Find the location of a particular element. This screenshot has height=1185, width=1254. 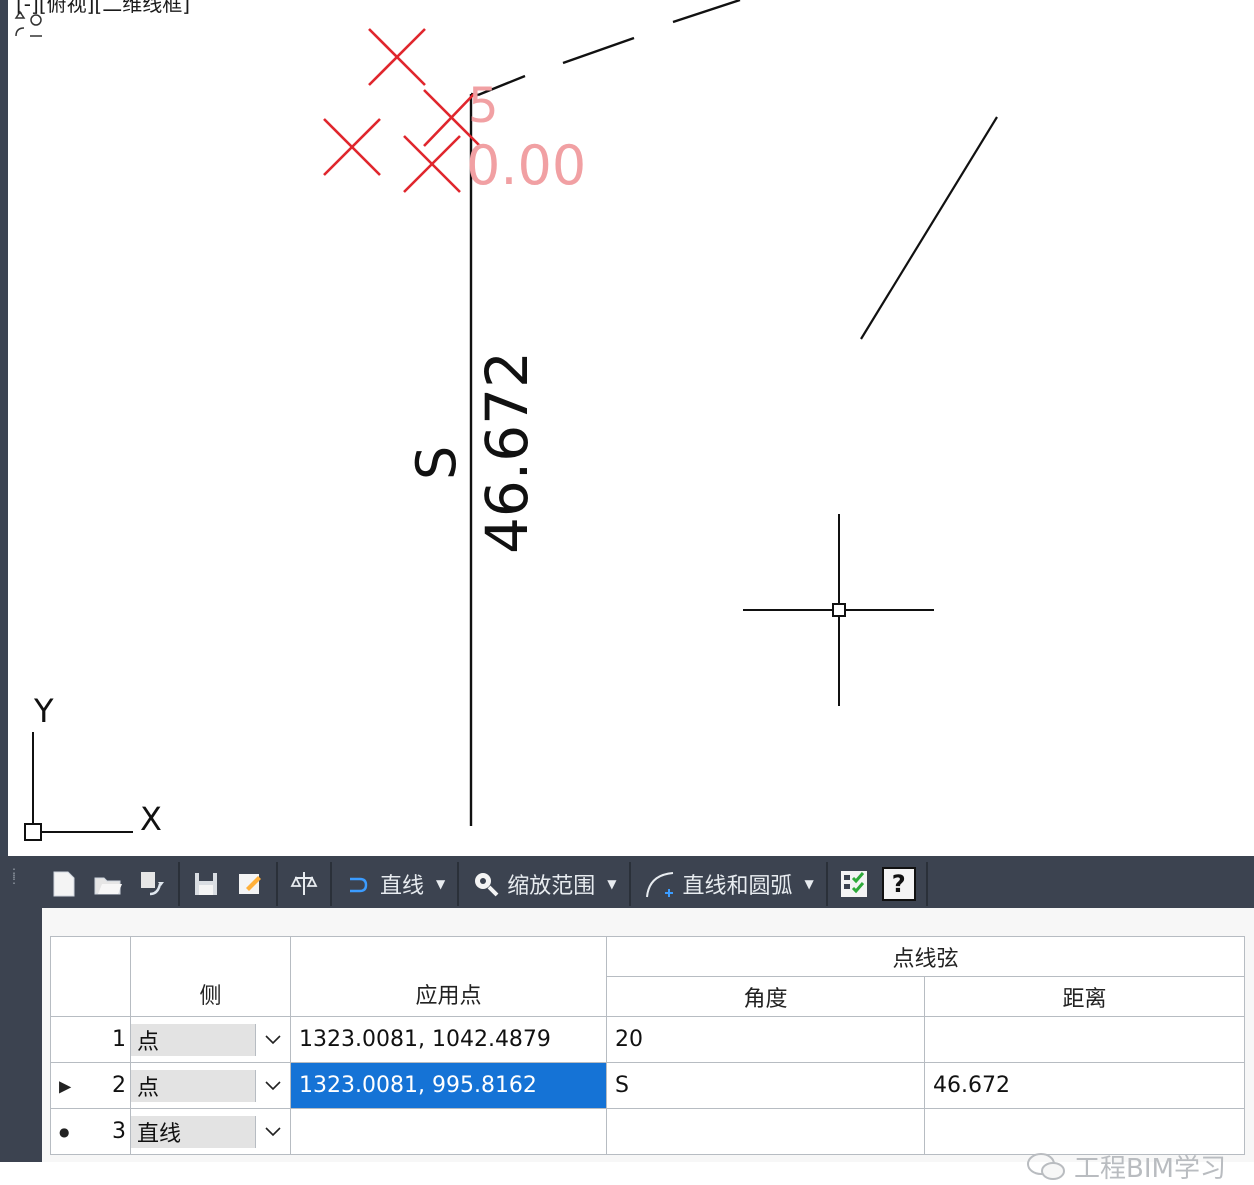

point-value: 1323.0081, 995.8162 is located at coordinates (418, 1085).